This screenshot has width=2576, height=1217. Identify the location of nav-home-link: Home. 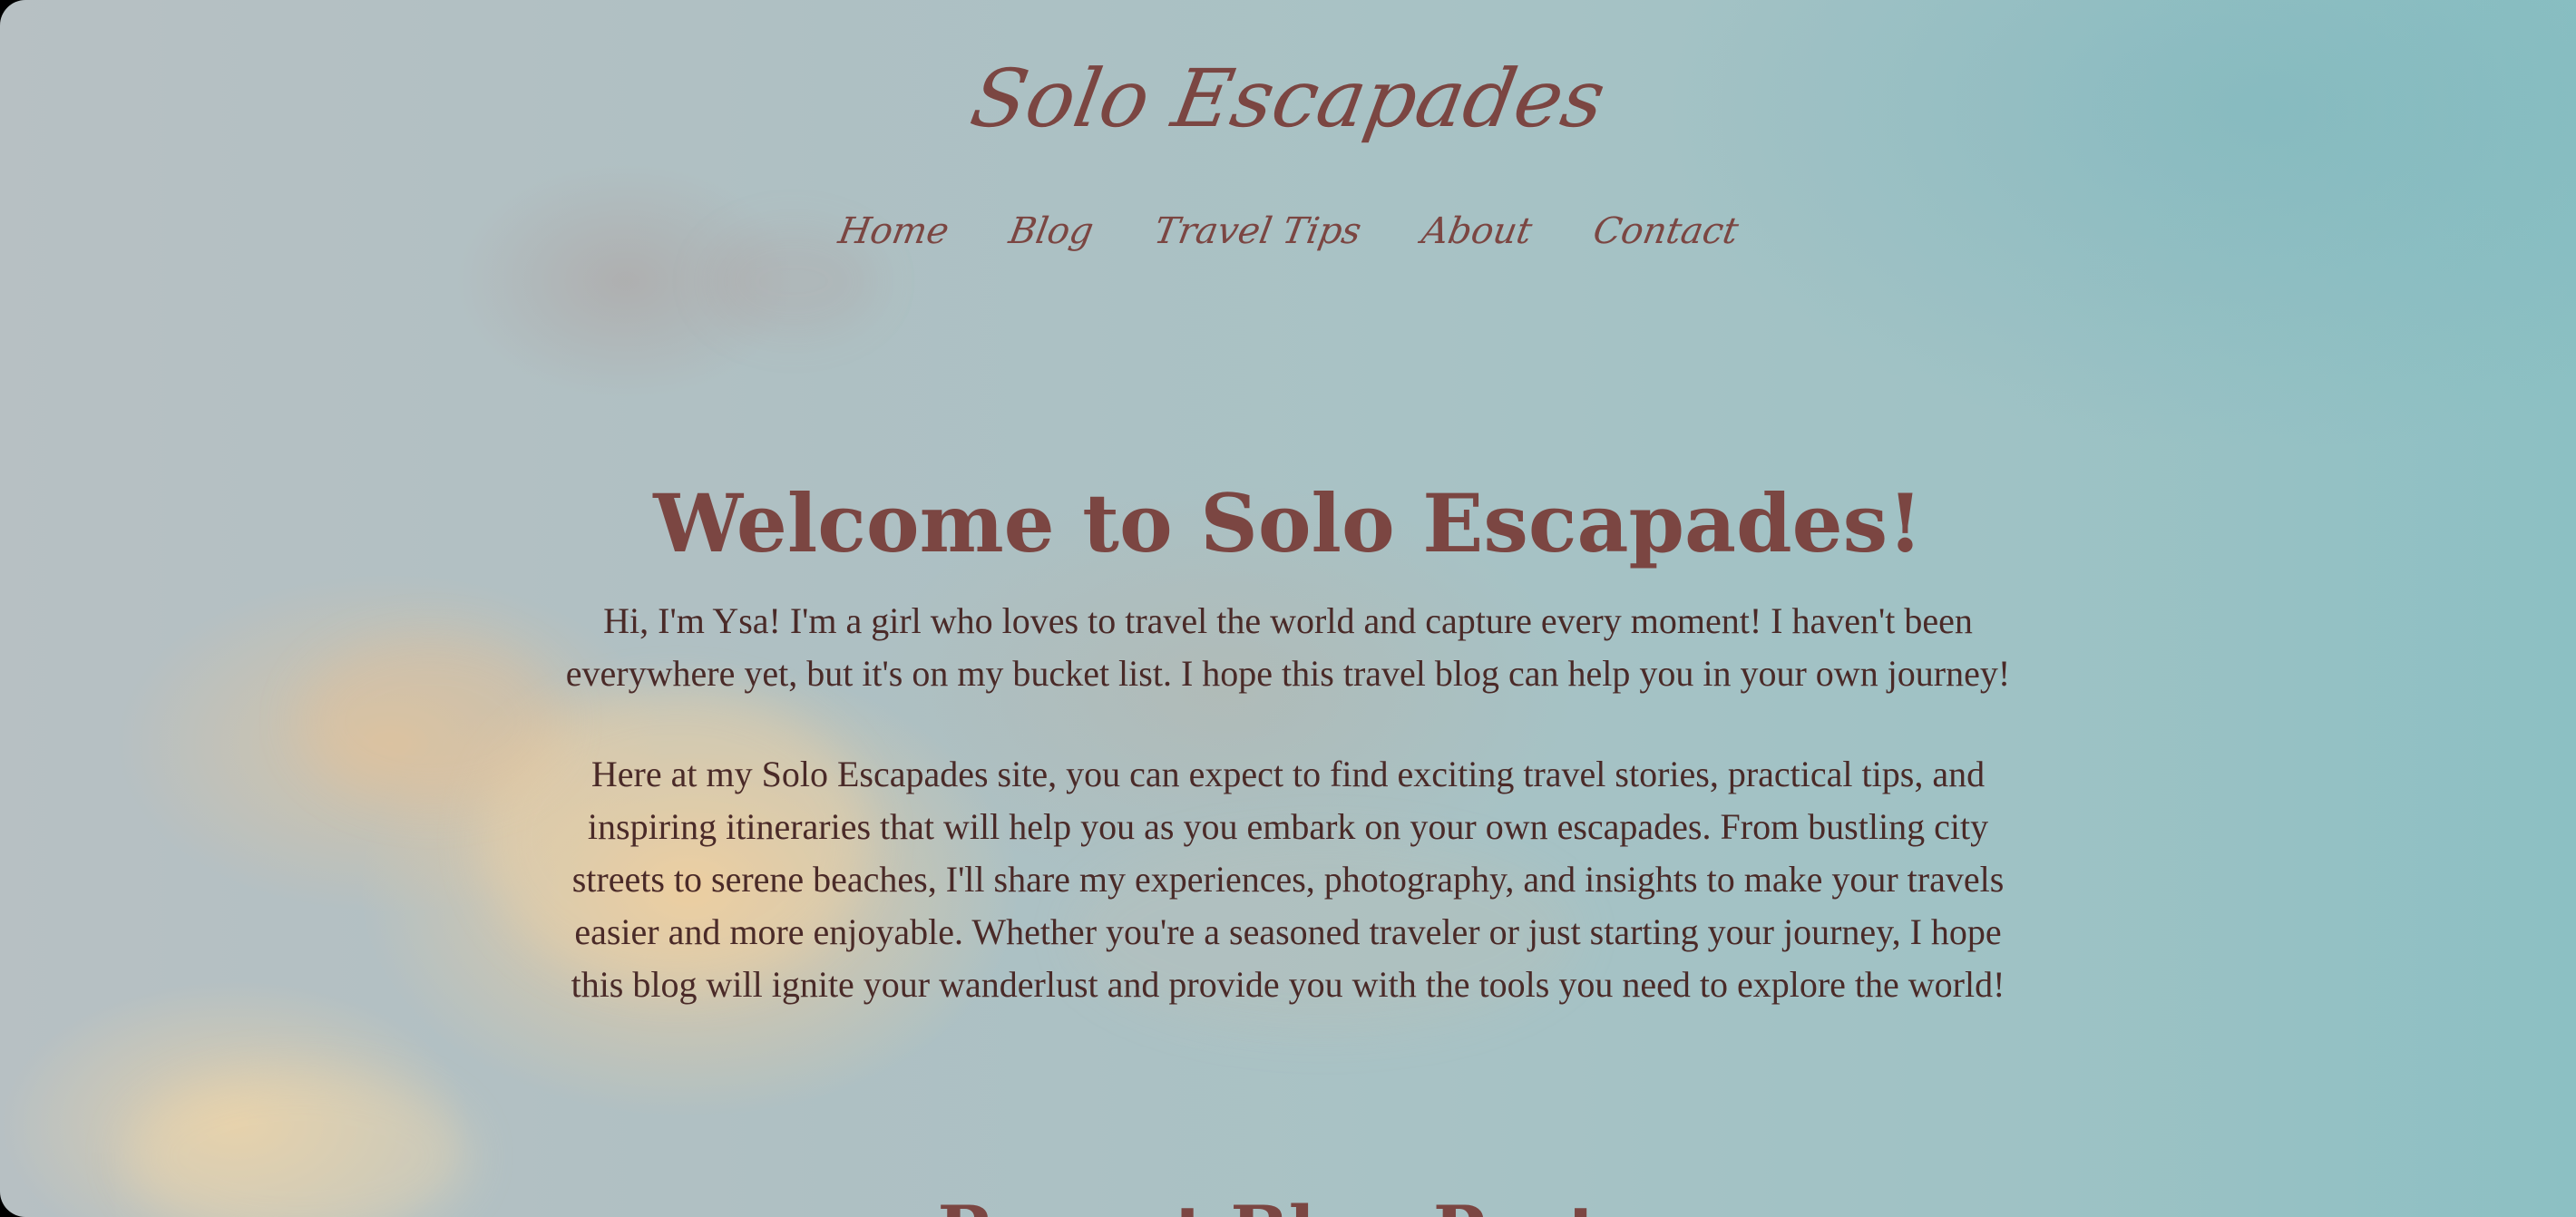
(893, 231).